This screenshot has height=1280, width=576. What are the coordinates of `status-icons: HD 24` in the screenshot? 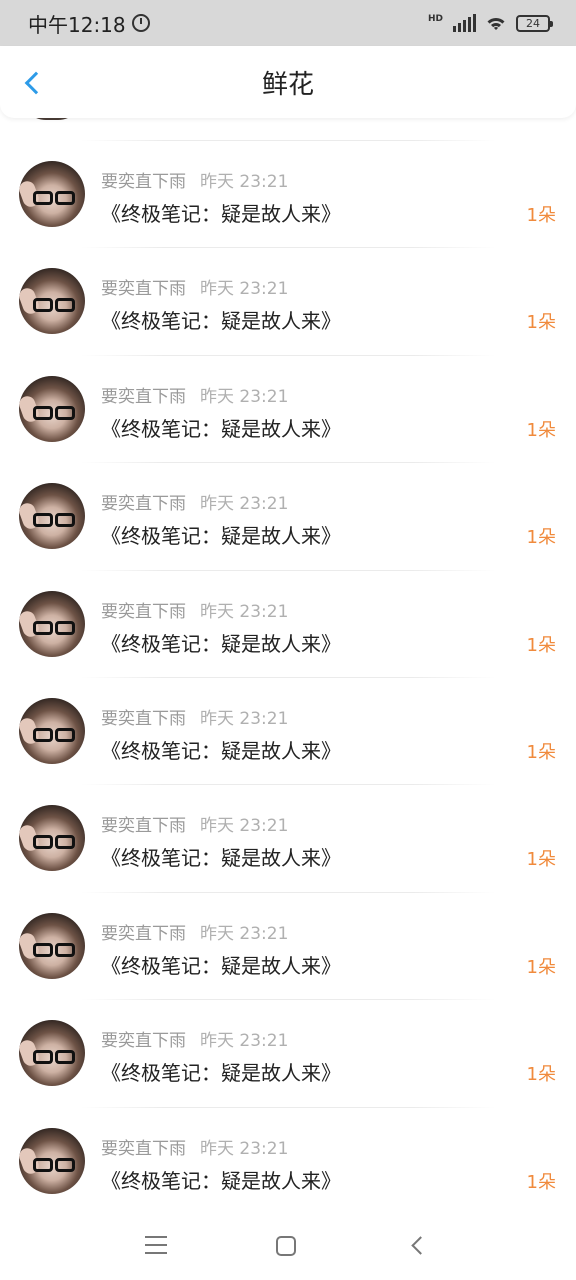 It's located at (490, 23).